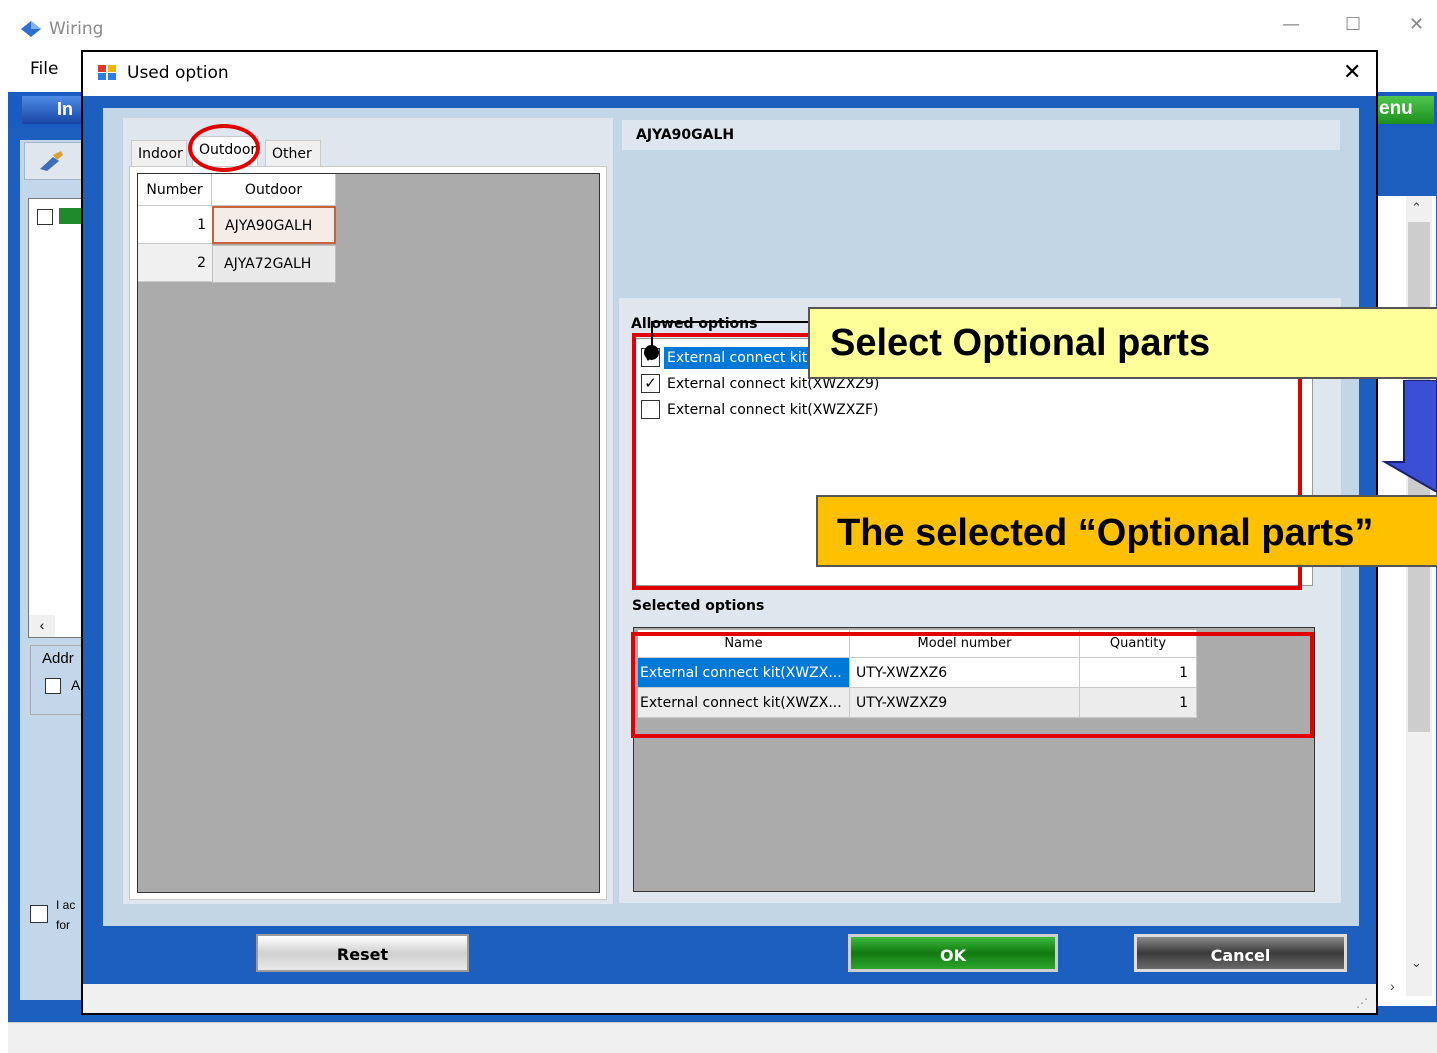  Describe the element at coordinates (39, 914) in the screenshot. I see `accept-checkbox` at that location.